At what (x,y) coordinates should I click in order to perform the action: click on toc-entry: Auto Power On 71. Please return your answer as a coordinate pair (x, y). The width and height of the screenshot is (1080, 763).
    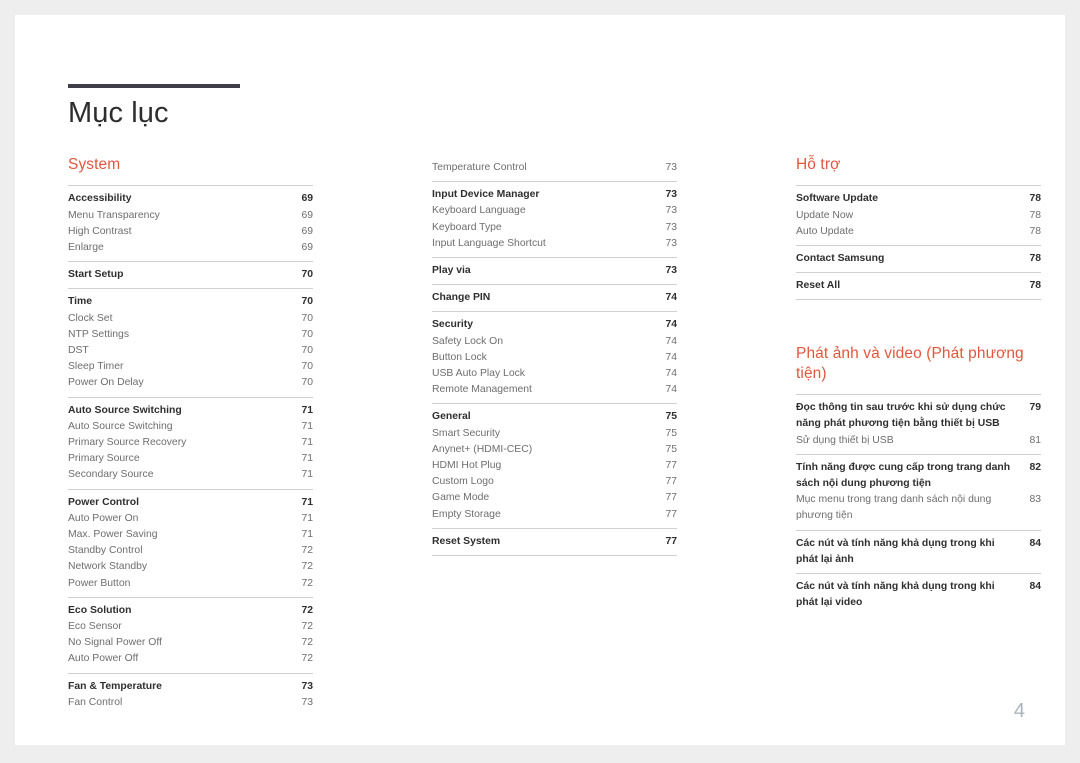
    Looking at the image, I should click on (190, 519).